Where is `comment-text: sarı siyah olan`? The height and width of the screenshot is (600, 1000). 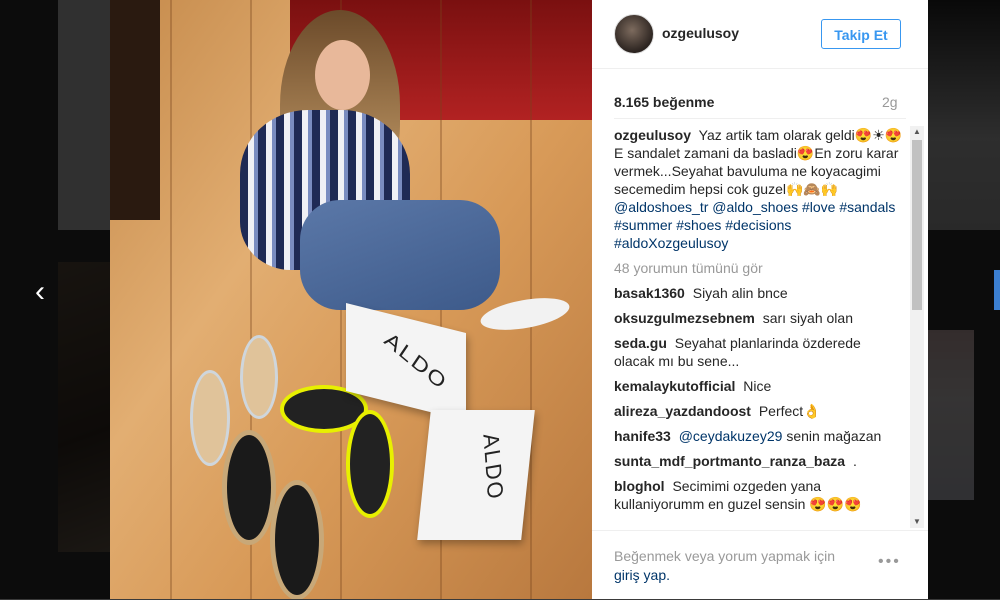
comment-text: sarı siyah olan is located at coordinates (807, 318).